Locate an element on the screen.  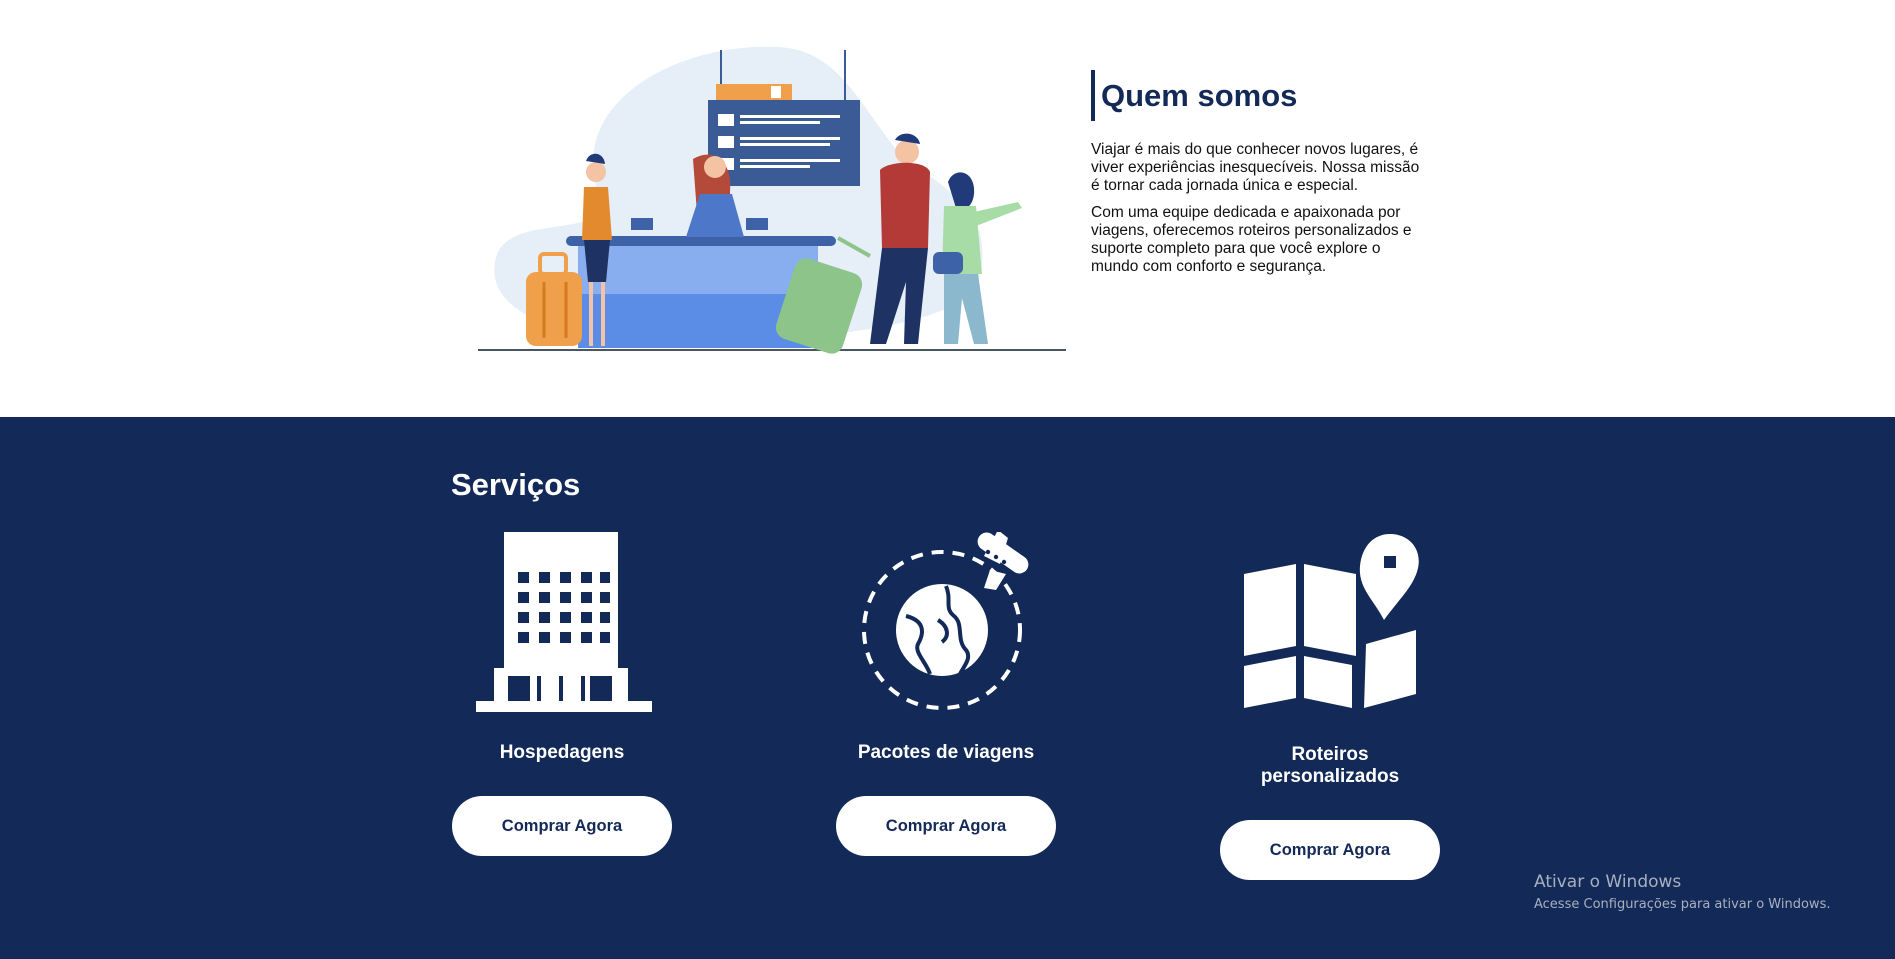
watermark-title: Ativar o Windows is located at coordinates (1608, 882).